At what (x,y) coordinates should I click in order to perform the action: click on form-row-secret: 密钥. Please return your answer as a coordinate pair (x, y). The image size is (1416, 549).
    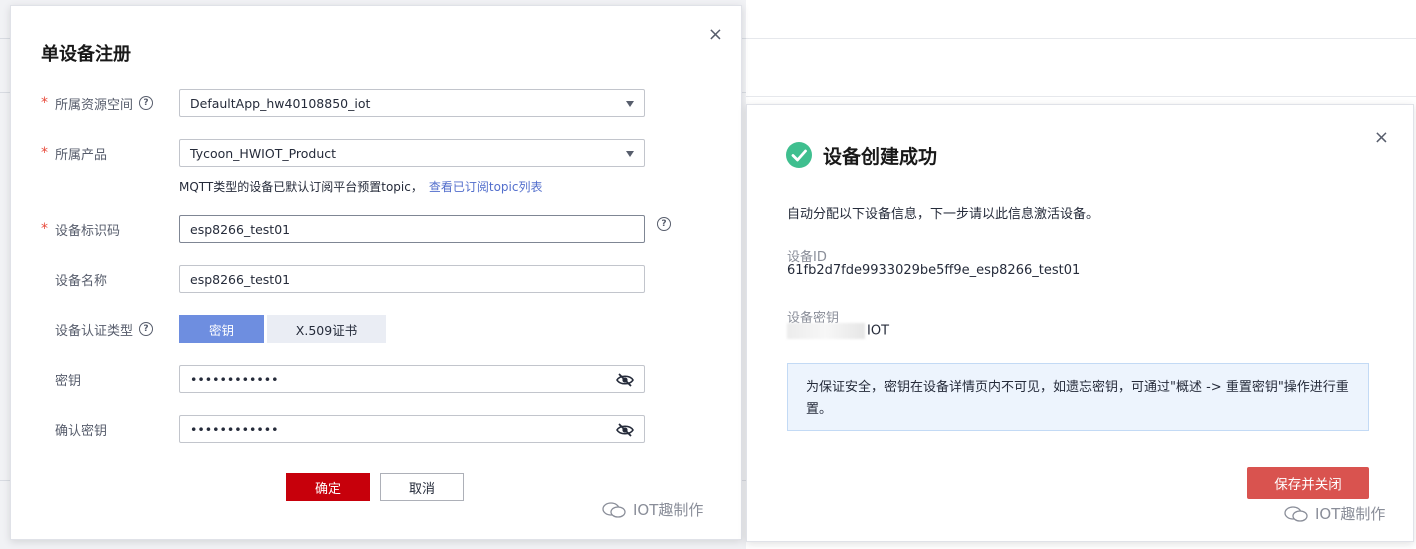
    Looking at the image, I should click on (61, 379).